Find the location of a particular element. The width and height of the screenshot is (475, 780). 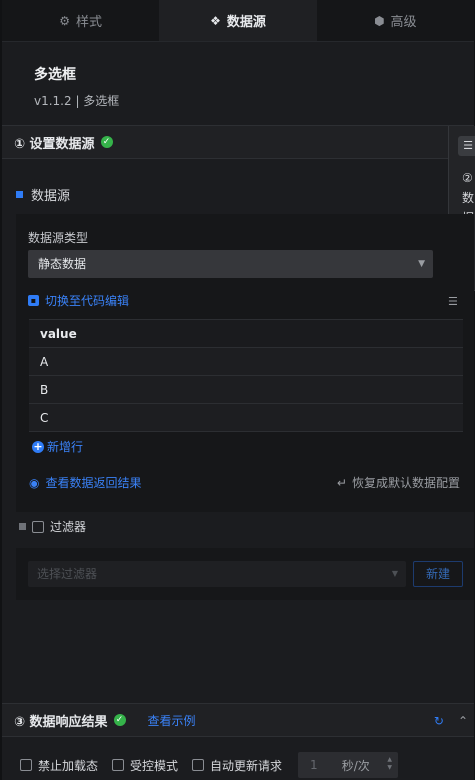

table-cell: A is located at coordinates (246, 361).